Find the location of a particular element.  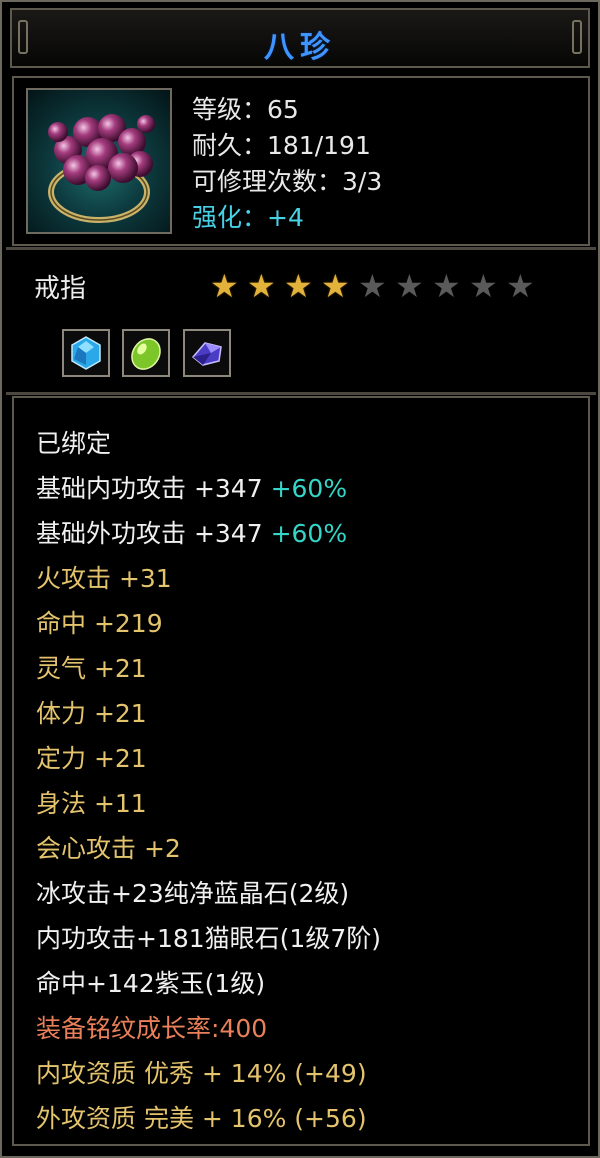

gem-bonus-ice: 冰攻击+23纯净蓝晶石(2级) is located at coordinates (193, 893).